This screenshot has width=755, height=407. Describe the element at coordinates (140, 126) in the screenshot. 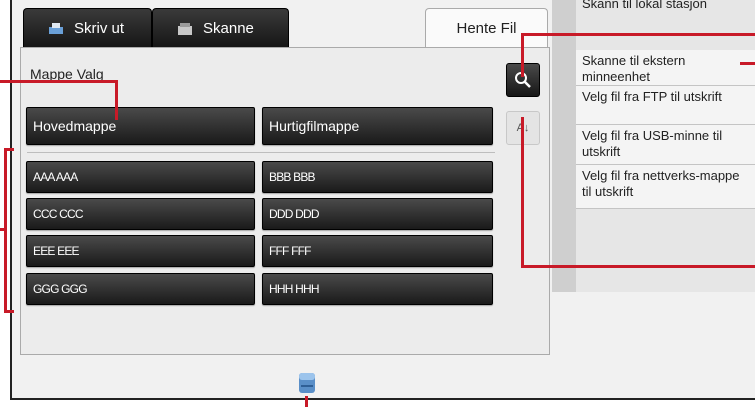

I see `main-folder-button: Hovedmappe` at that location.